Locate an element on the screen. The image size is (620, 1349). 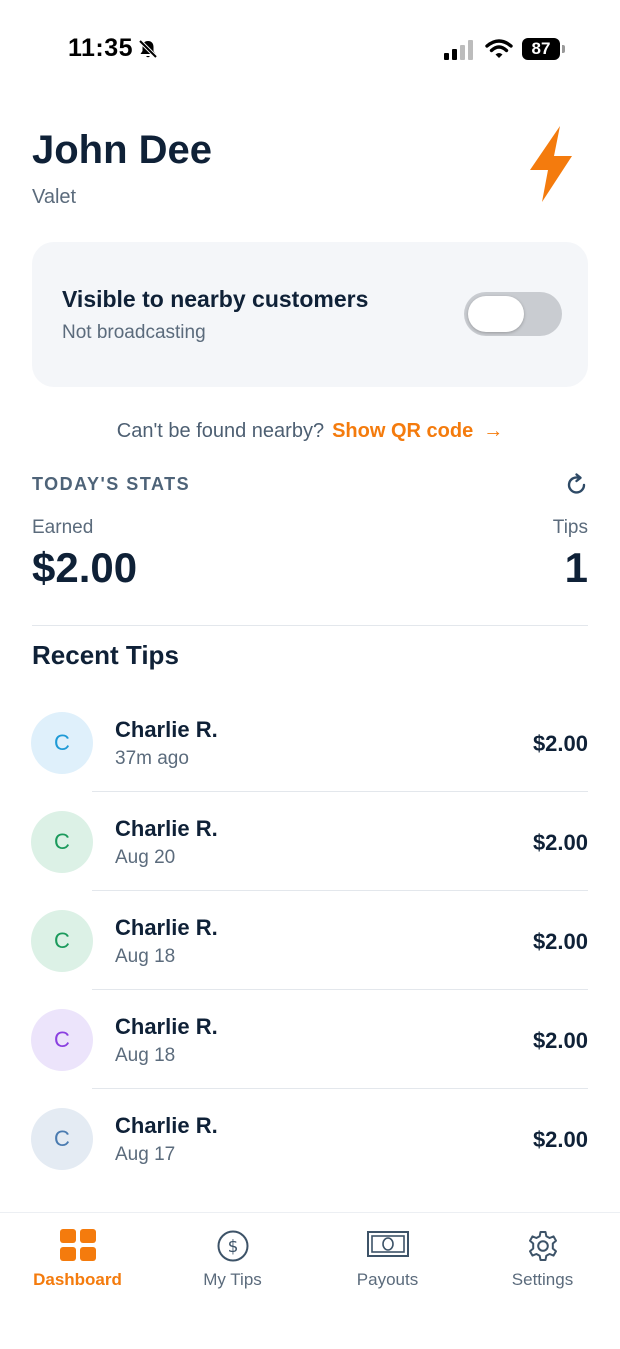
recent-tips-title: Recent Tips is located at coordinates (105, 655).